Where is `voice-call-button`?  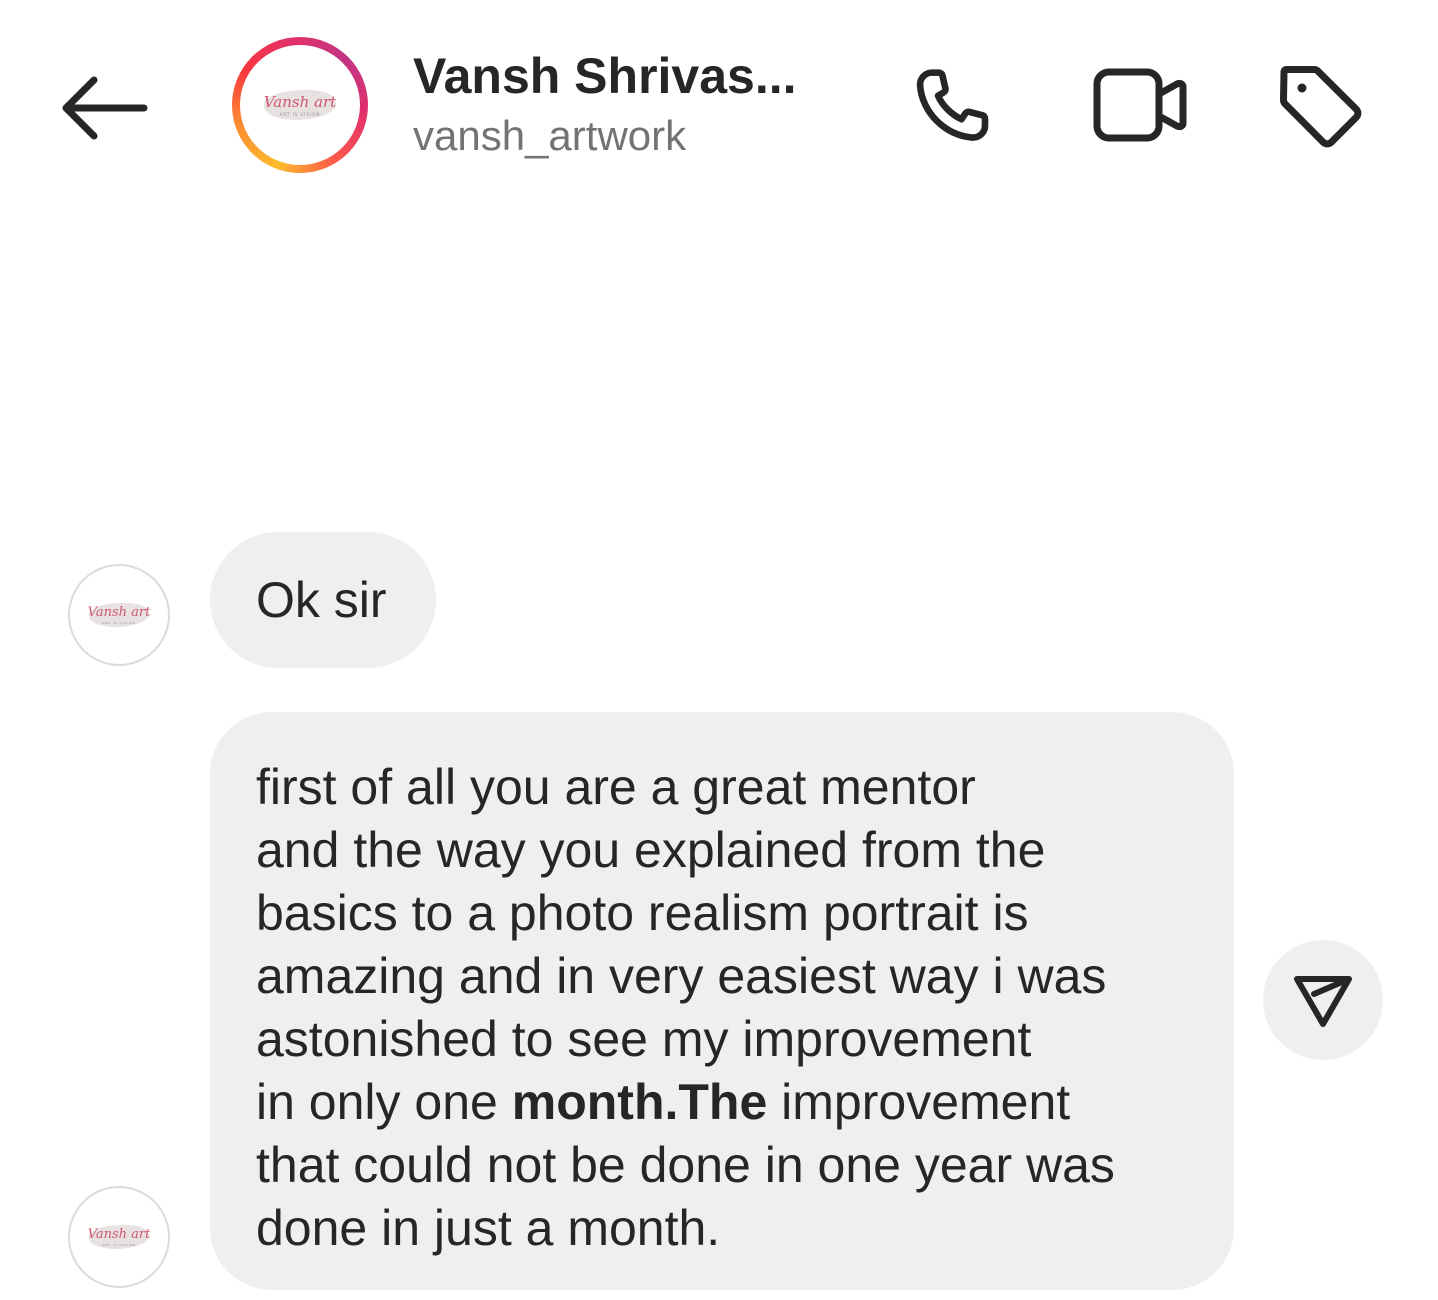
voice-call-button is located at coordinates (952, 106).